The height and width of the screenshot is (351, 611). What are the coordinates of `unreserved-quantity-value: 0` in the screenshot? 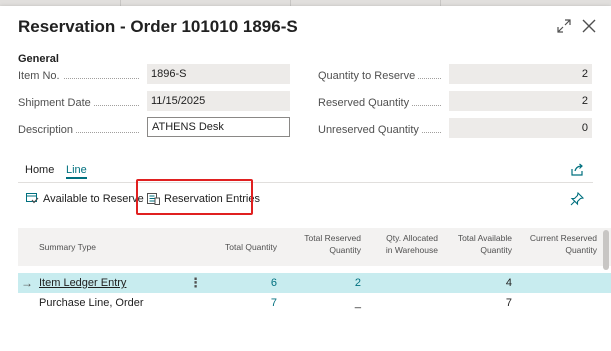 It's located at (520, 128).